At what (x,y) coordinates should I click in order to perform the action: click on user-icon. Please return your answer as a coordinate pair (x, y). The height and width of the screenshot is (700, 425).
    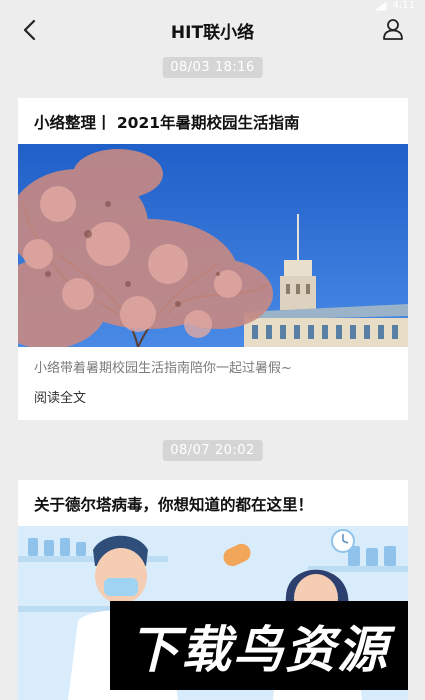
    Looking at the image, I should click on (393, 29).